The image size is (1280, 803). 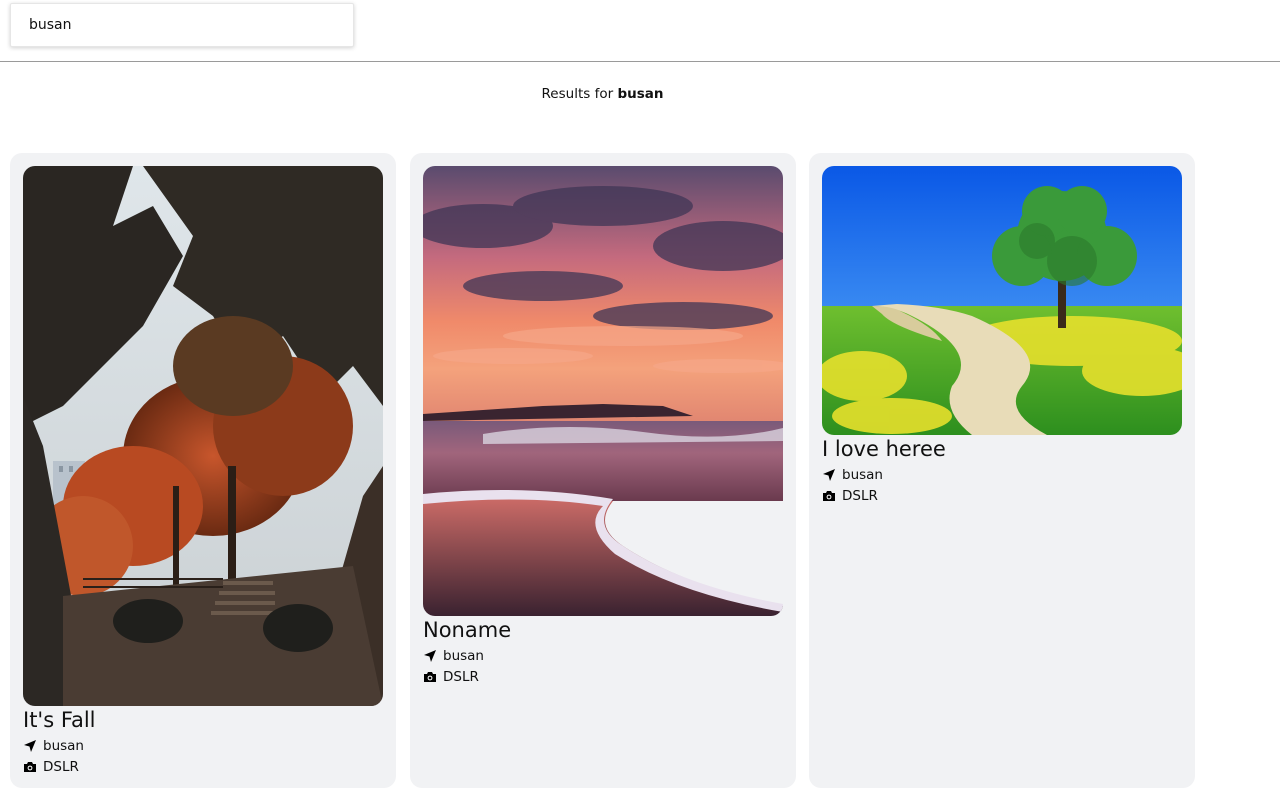 I want to click on top-bar, so click(x=640, y=31).